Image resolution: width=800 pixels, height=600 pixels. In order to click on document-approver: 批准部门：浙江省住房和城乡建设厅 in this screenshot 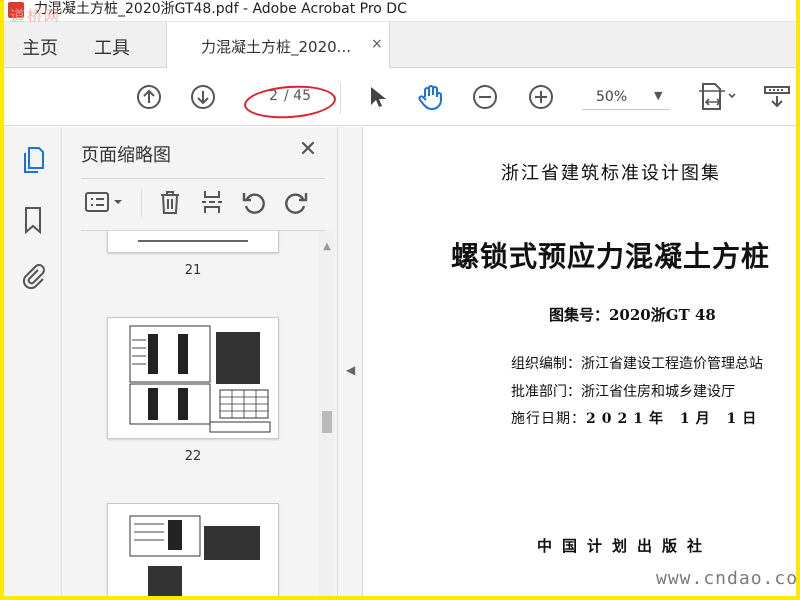, I will do `click(623, 392)`.